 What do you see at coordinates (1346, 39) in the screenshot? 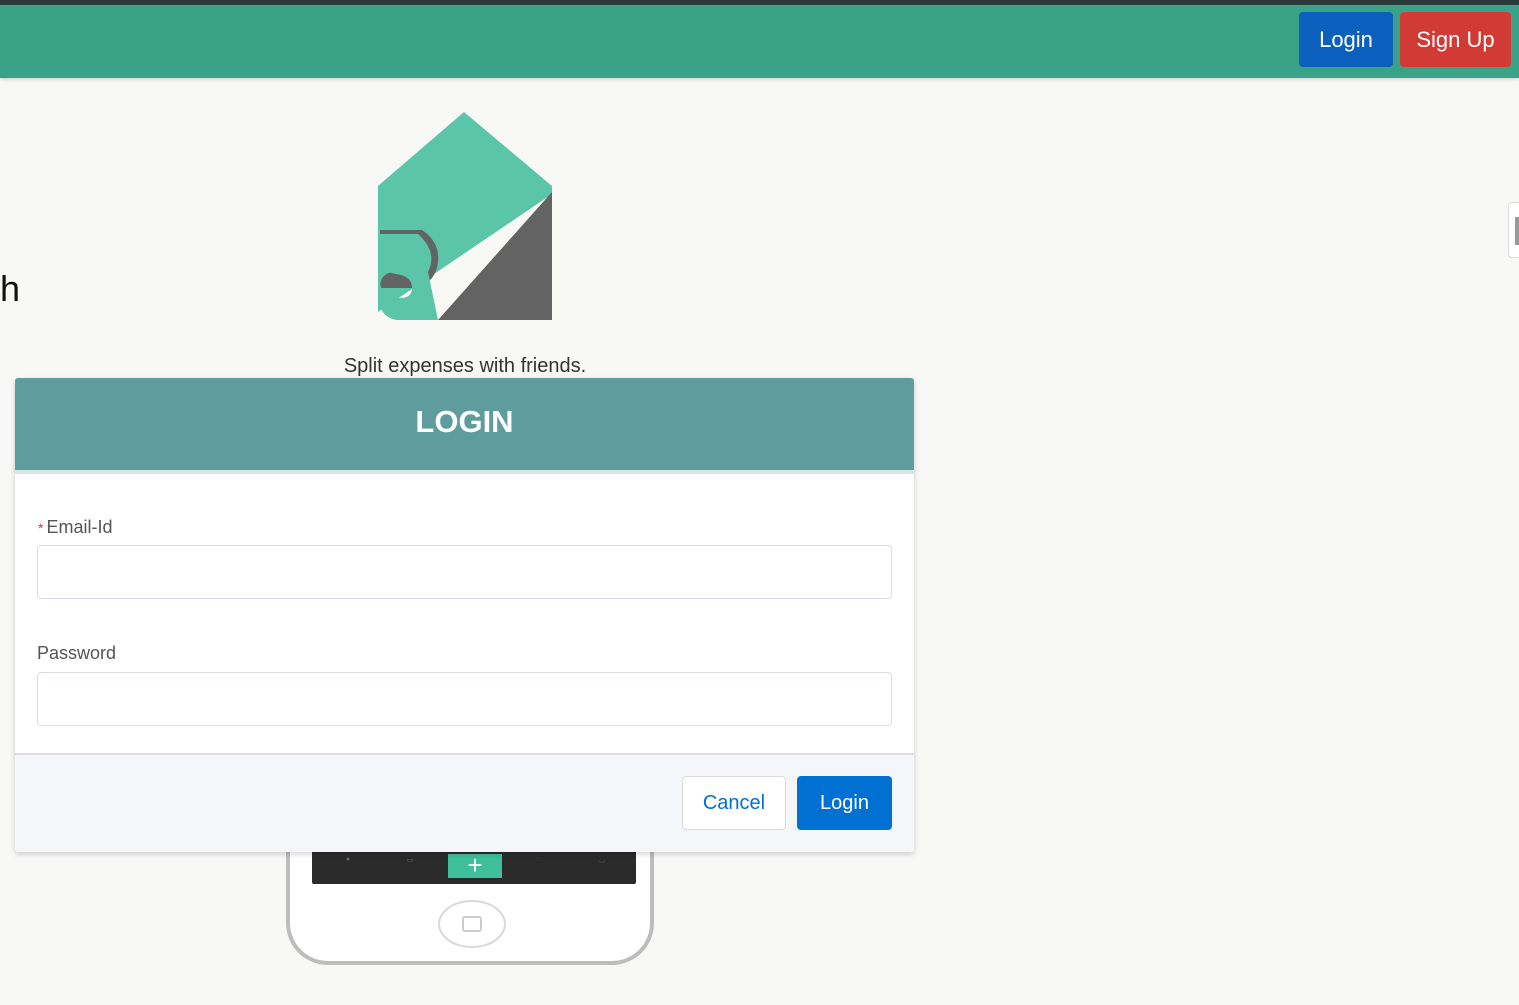
I see `nav-login-button: Login` at bounding box center [1346, 39].